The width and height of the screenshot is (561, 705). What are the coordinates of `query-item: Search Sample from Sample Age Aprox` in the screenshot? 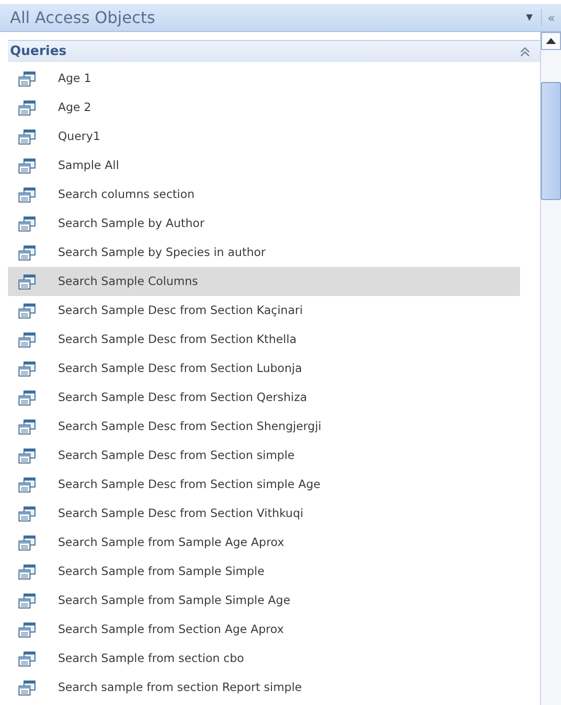 It's located at (264, 542).